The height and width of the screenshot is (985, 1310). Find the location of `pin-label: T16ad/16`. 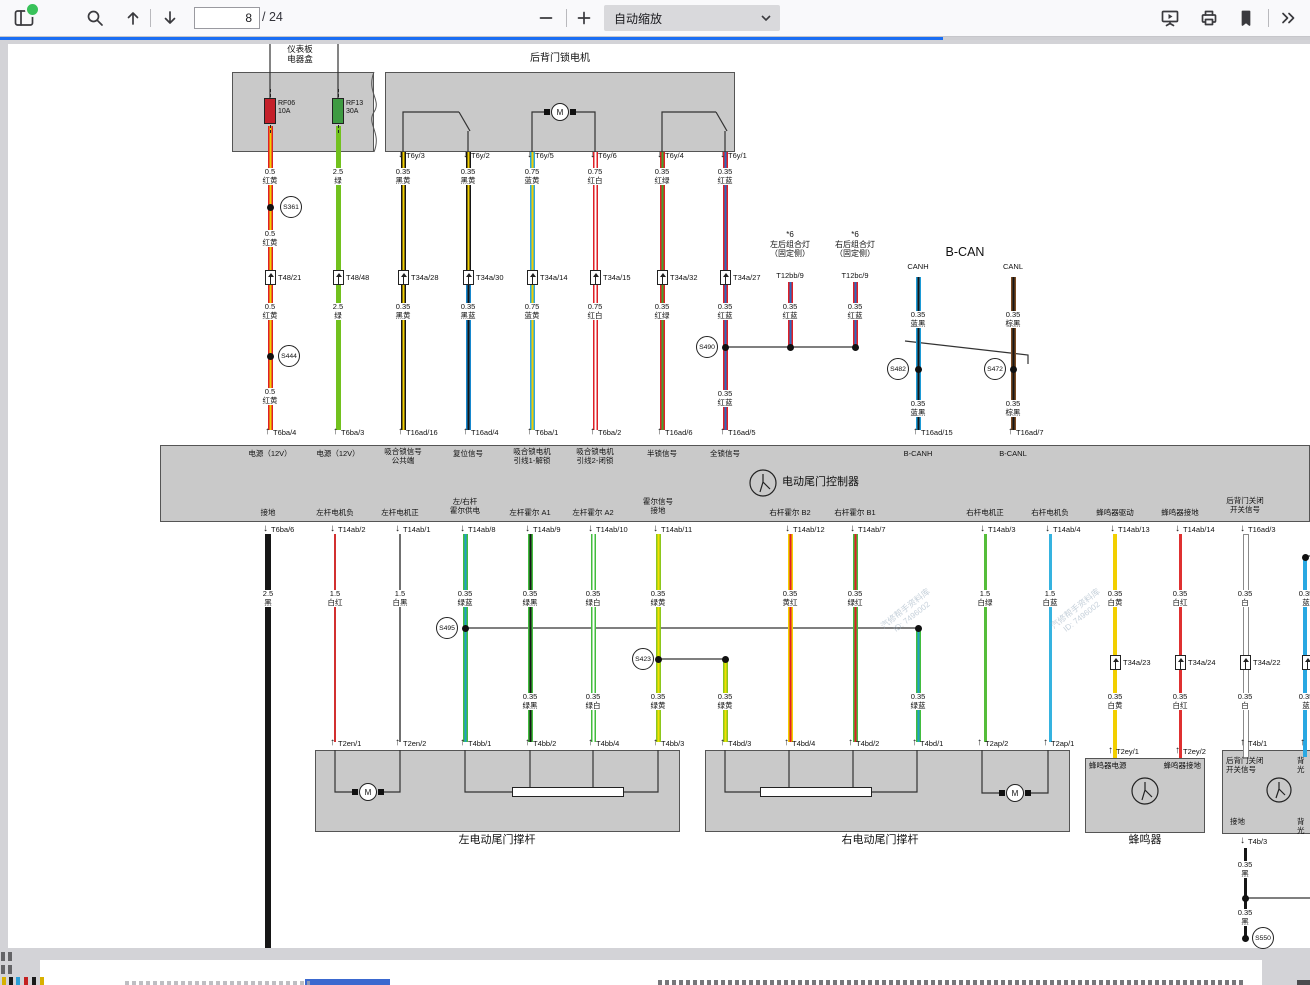

pin-label: T16ad/16 is located at coordinates (422, 432).